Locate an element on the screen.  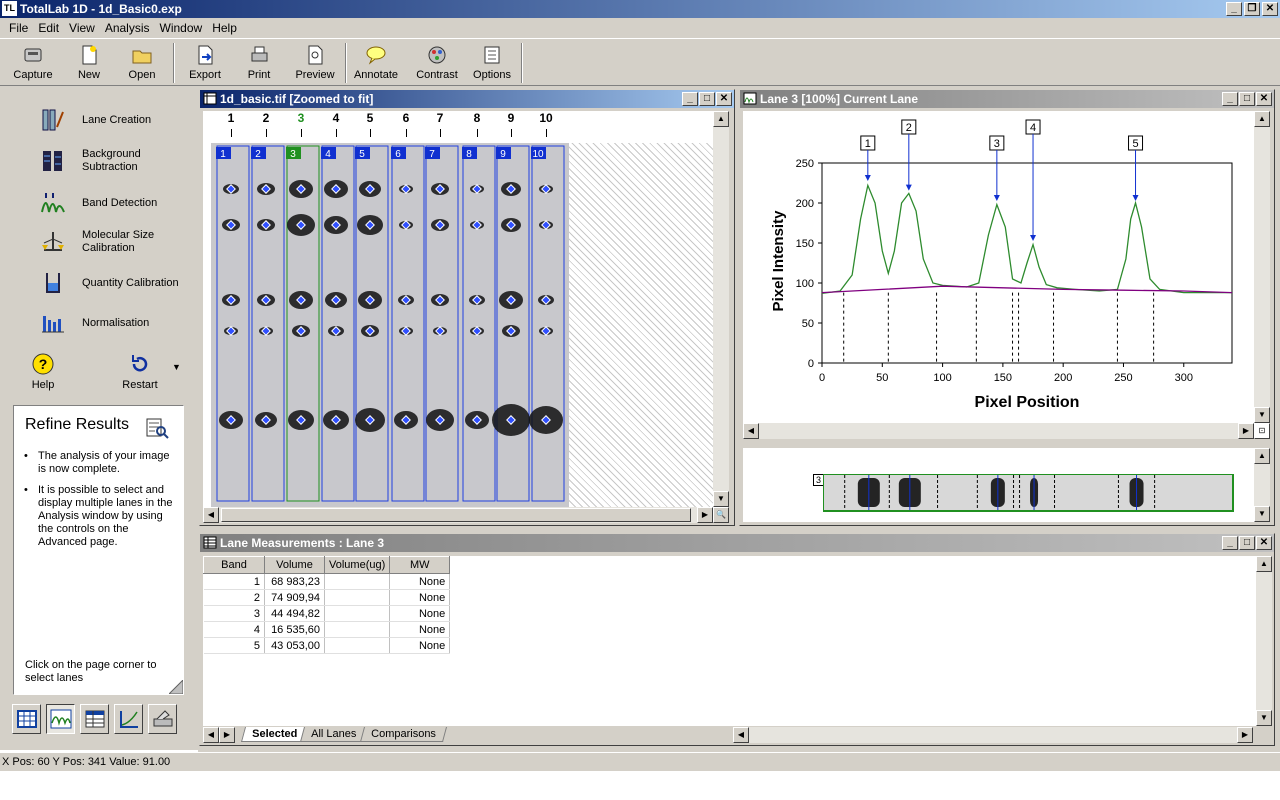
table-row: 4 16 535,60 None is located at coordinates (327, 629).